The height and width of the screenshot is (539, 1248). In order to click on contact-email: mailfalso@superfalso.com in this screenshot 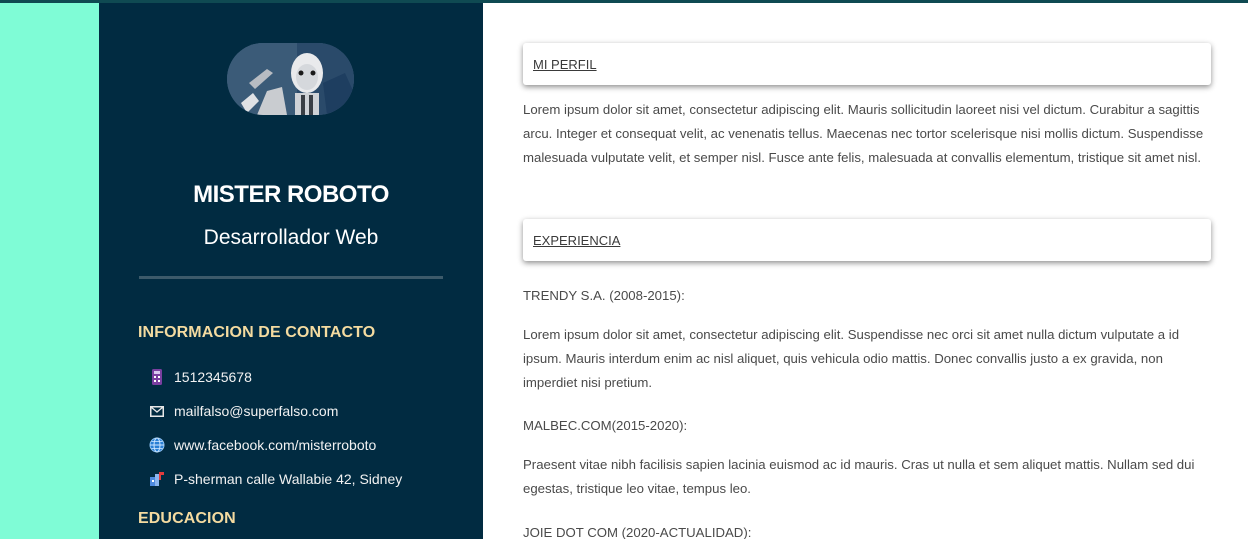, I will do `click(243, 411)`.